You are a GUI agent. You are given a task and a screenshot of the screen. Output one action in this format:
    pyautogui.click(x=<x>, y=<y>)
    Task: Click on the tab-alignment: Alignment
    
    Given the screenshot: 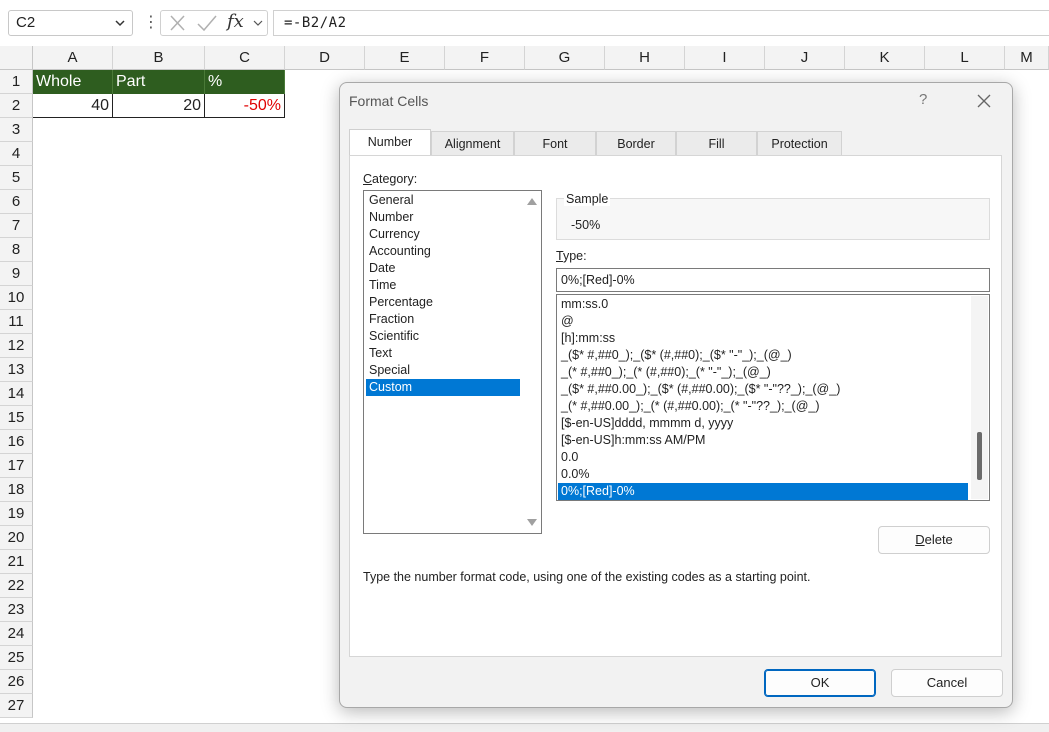 What is the action you would take?
    pyautogui.click(x=472, y=143)
    